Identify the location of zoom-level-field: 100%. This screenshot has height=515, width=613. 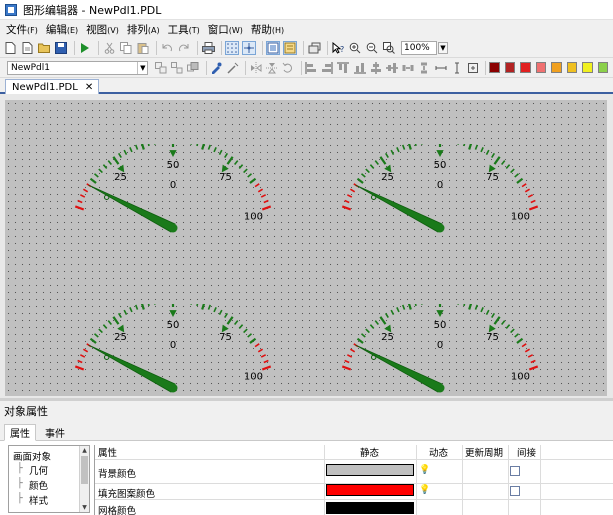
(419, 47).